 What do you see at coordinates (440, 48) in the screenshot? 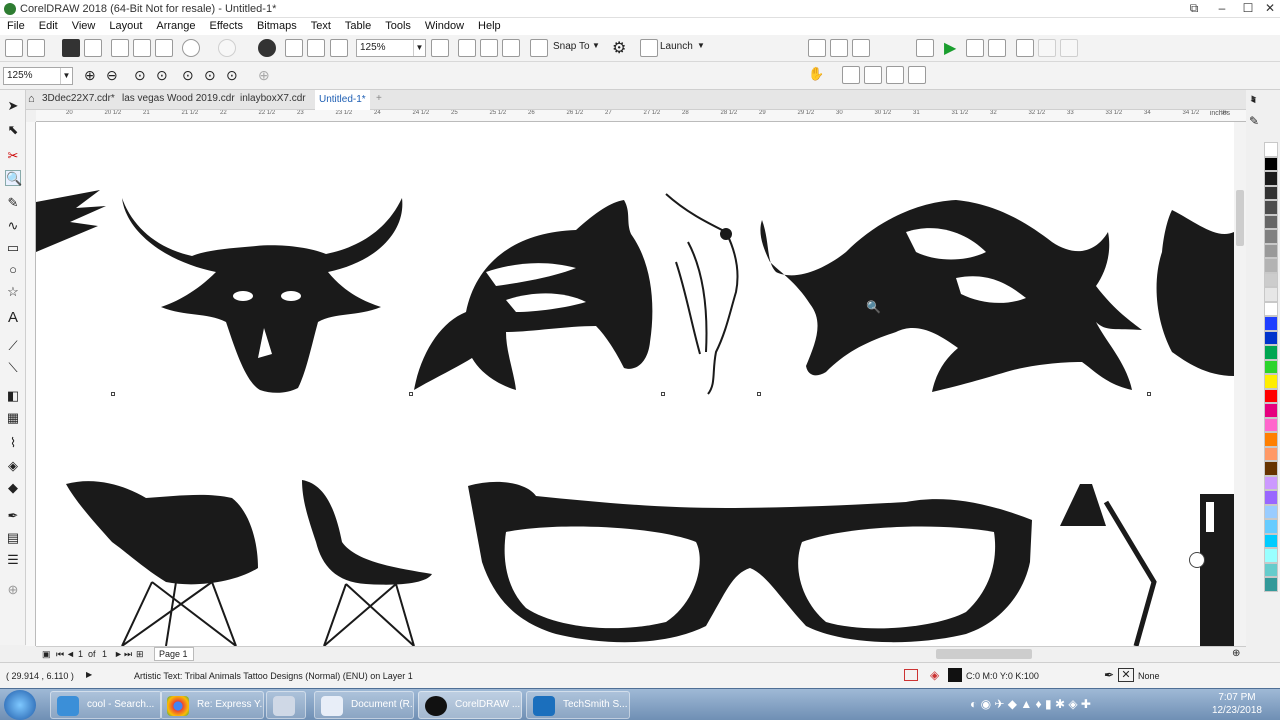
I see `full-screen-icon` at bounding box center [440, 48].